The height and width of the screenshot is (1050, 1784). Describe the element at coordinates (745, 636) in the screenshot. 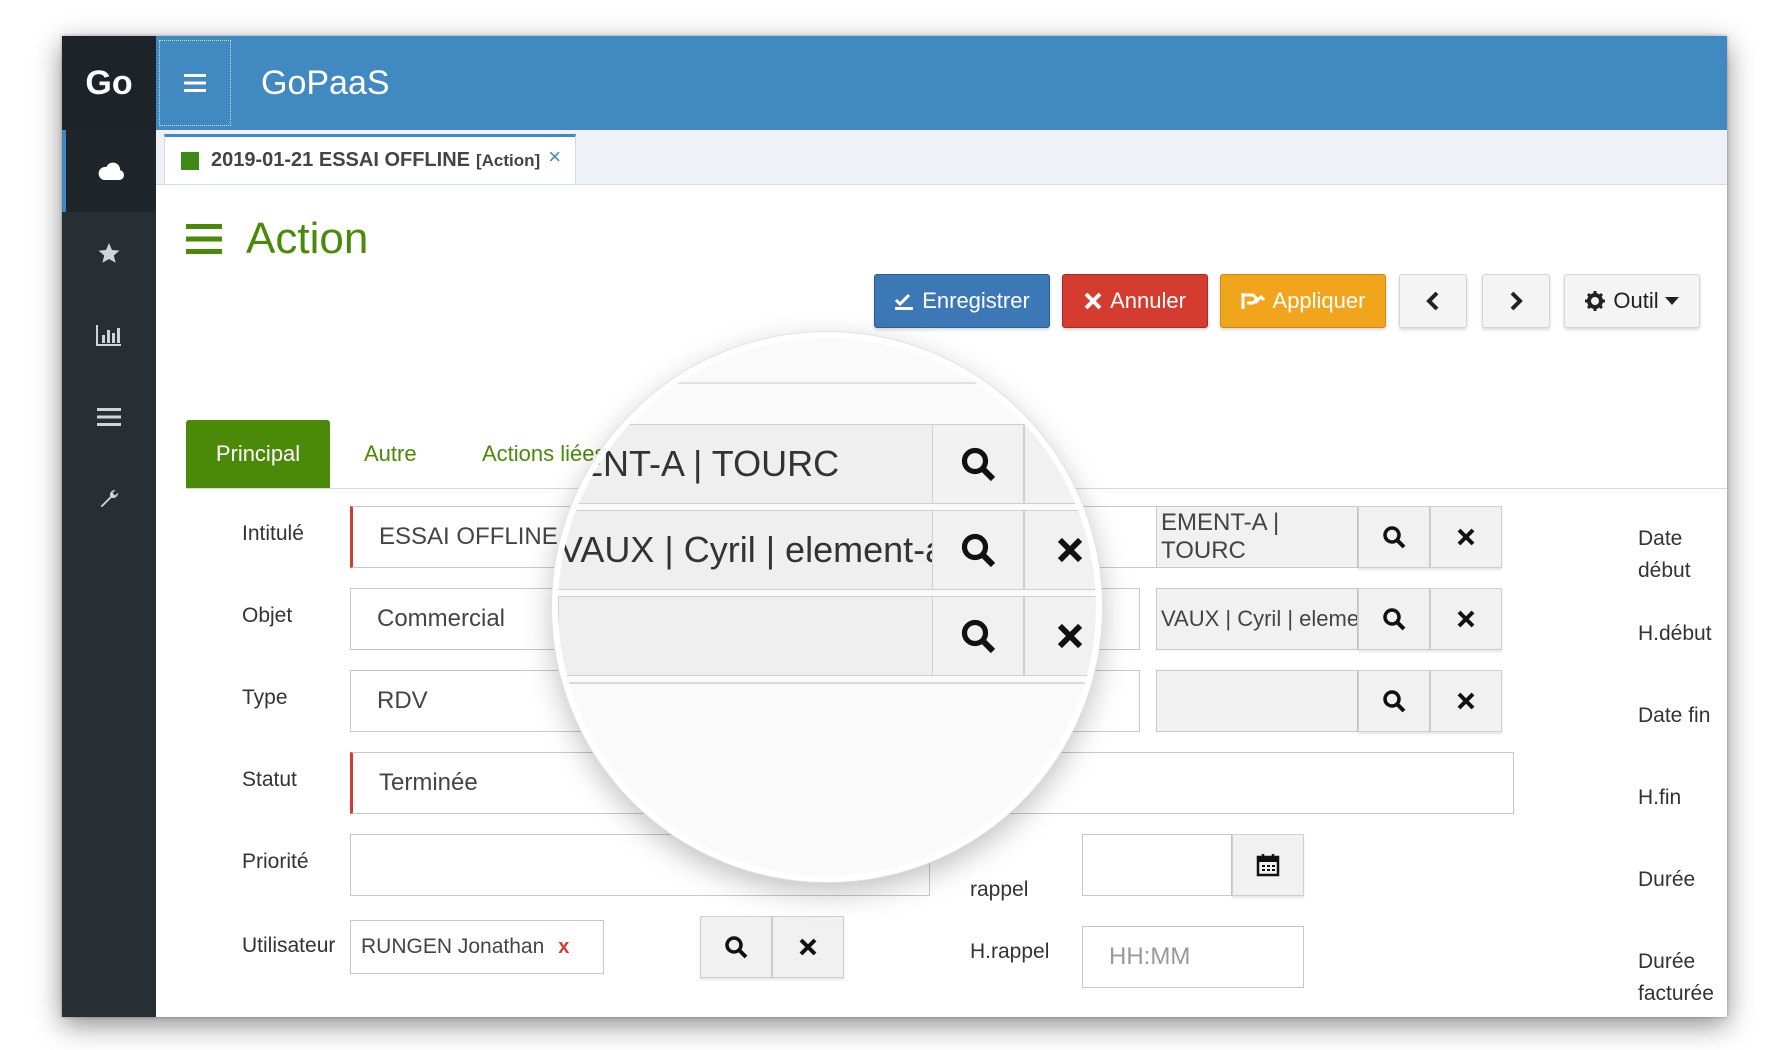

I see `lens-third-input` at that location.